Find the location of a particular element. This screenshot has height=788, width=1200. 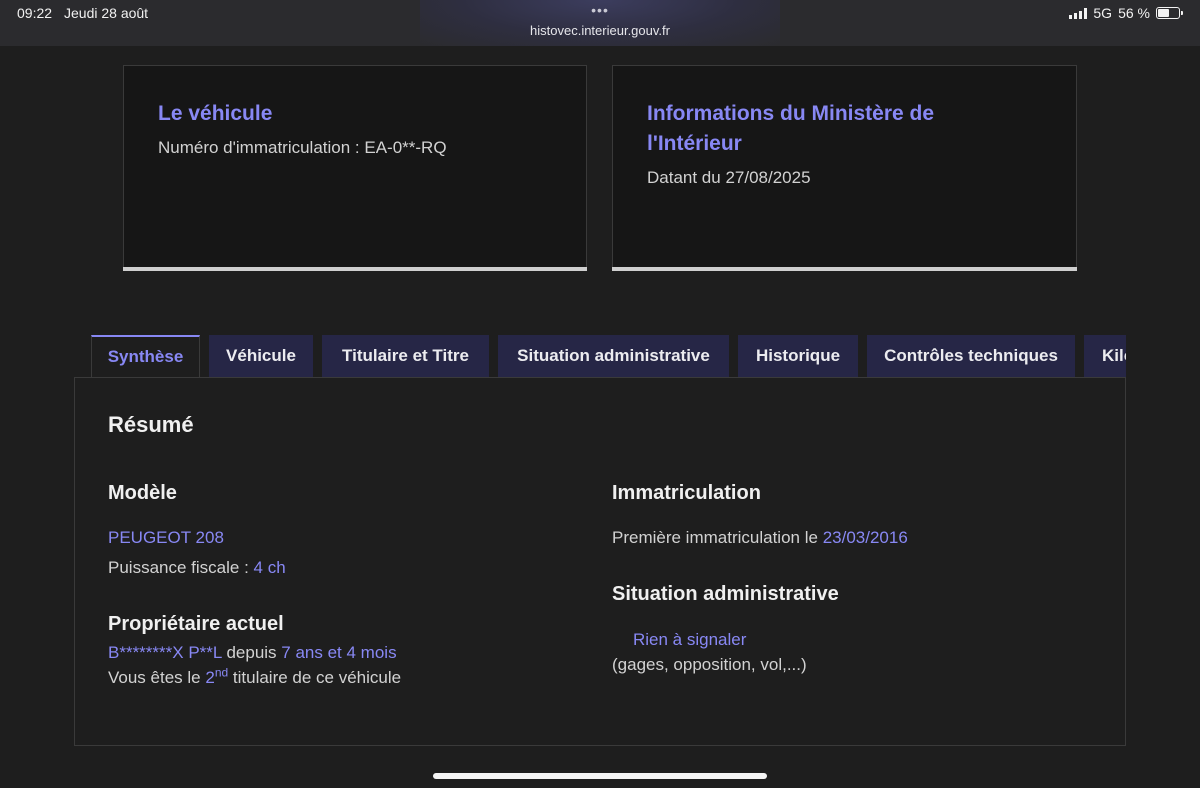

address-bar: ••• histovec.interieur.gouv.fr is located at coordinates (600, 23).